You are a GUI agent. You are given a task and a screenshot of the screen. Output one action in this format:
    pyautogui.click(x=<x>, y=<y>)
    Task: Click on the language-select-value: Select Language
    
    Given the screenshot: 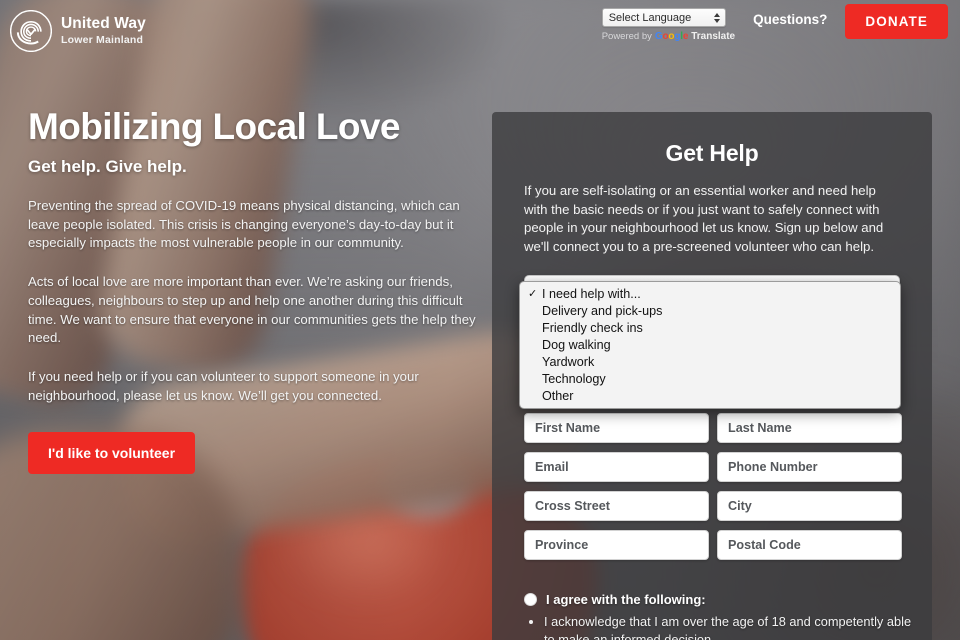 What is the action you would take?
    pyautogui.click(x=650, y=17)
    